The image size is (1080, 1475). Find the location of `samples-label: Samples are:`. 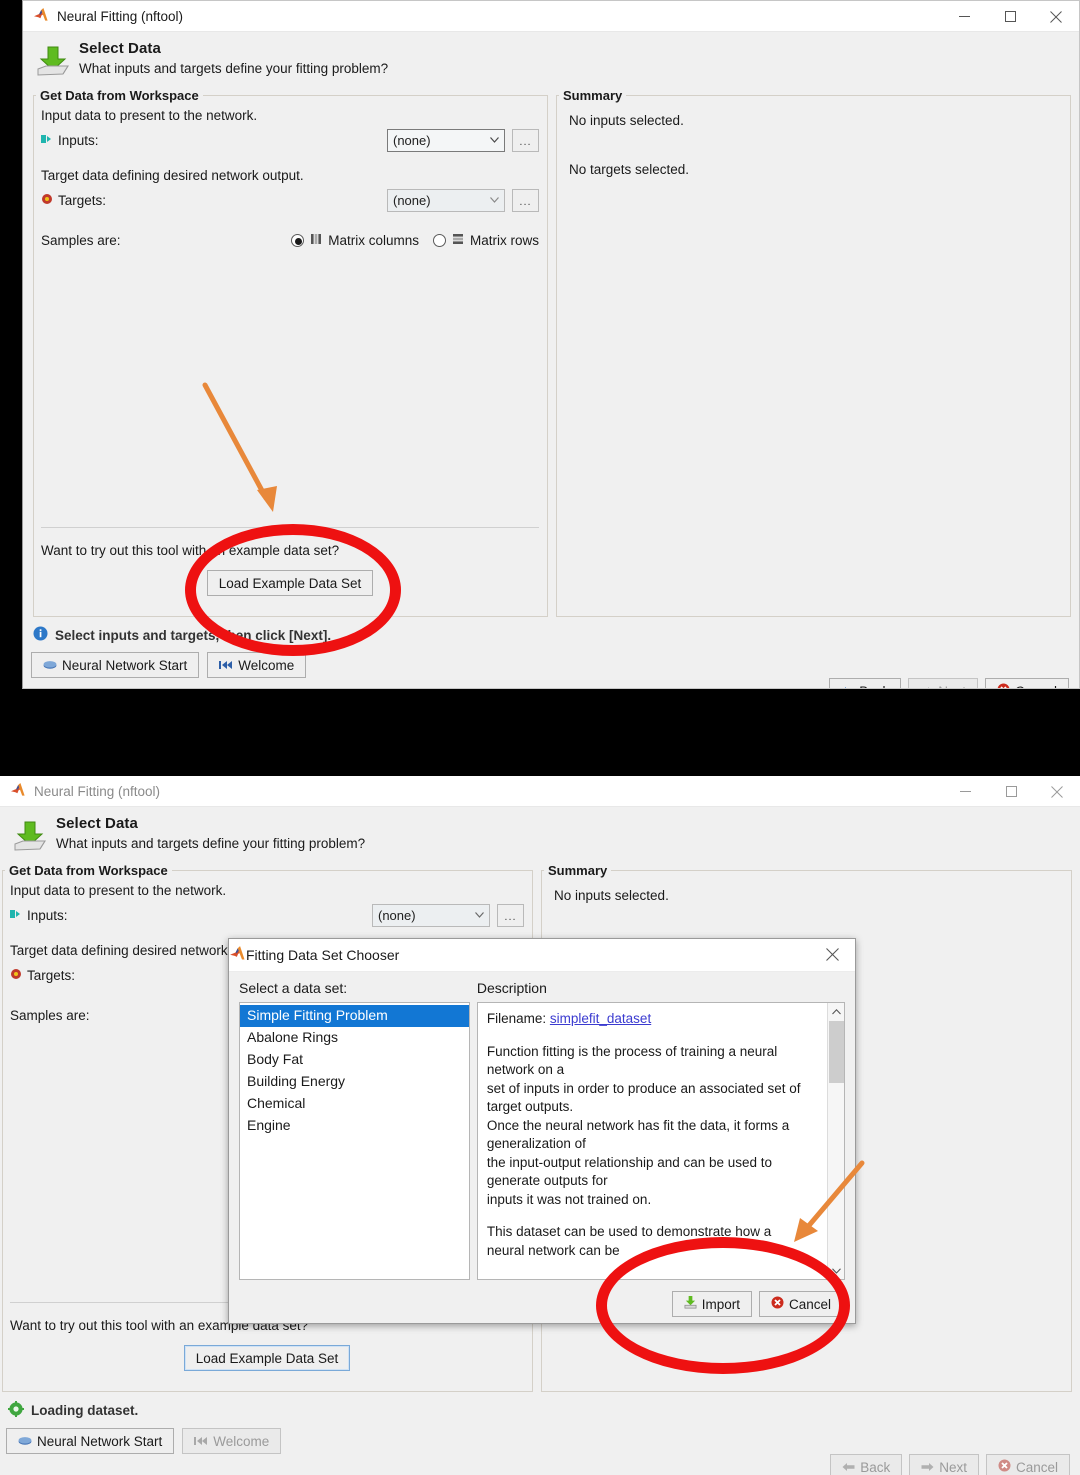

samples-label: Samples are: is located at coordinates (81, 240).